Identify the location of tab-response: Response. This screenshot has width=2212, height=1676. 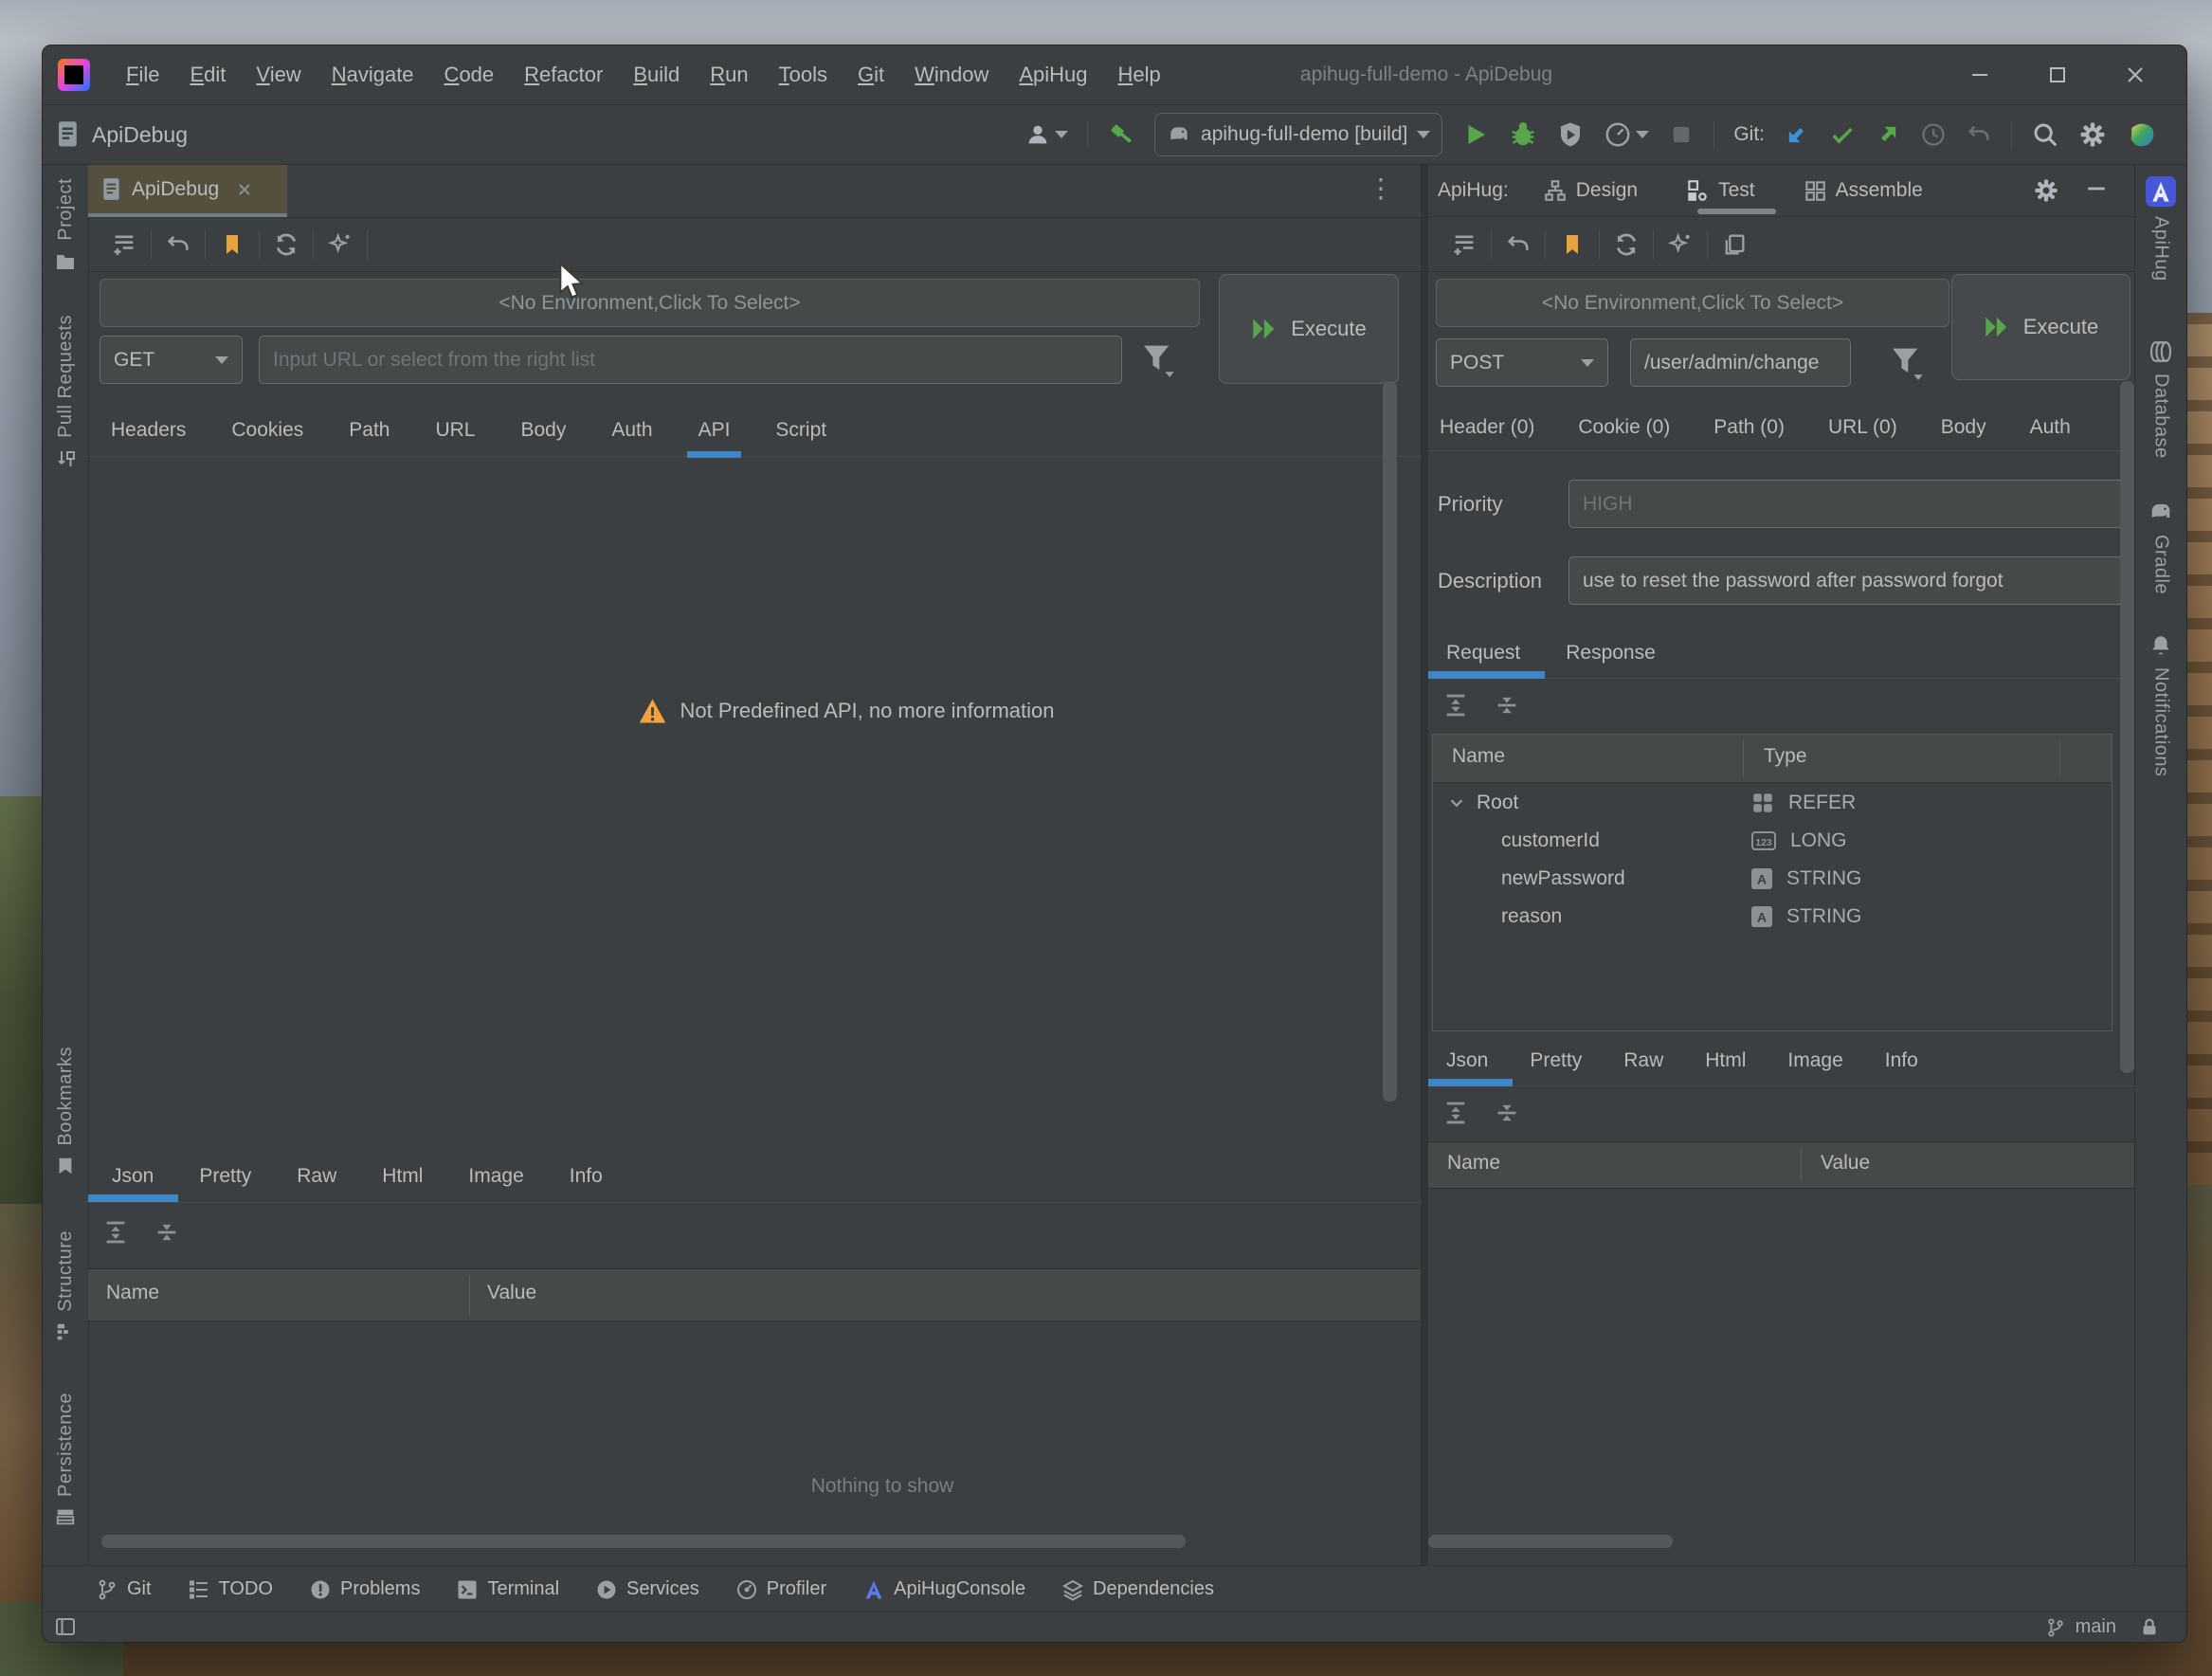
(1611, 653).